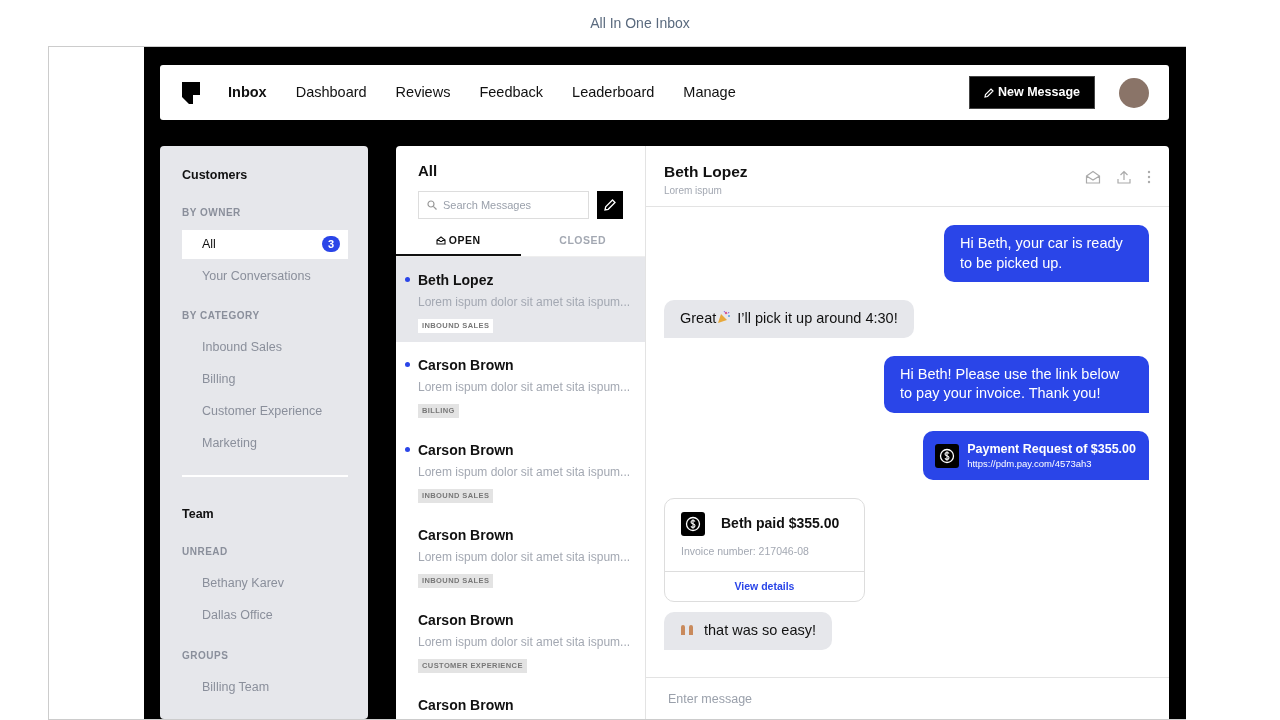  Describe the element at coordinates (1124, 177) in the screenshot. I see `upload-icon` at that location.